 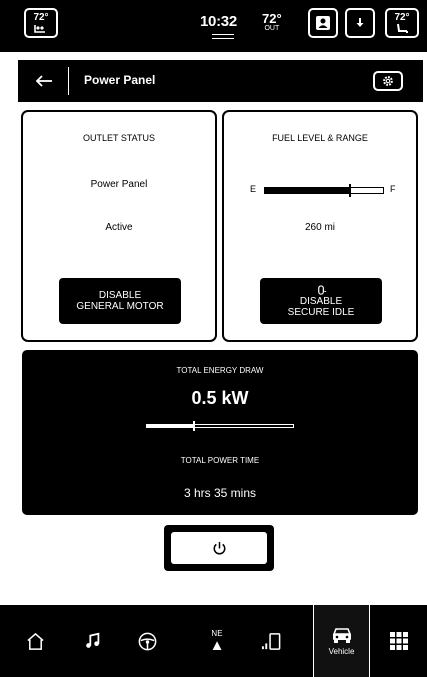 I want to click on person-icon, so click(x=323, y=23).